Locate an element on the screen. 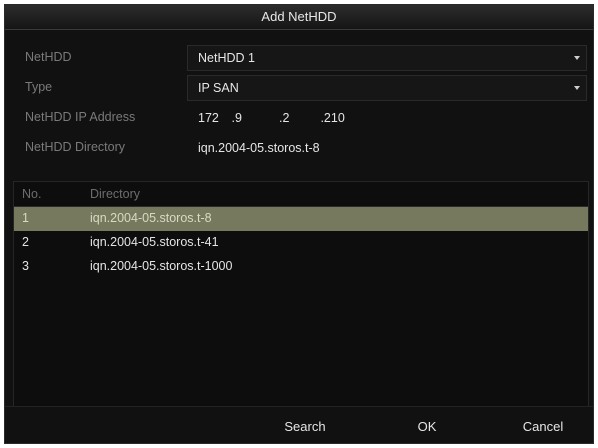 Image resolution: width=598 pixels, height=448 pixels. search-button: Search is located at coordinates (305, 426).